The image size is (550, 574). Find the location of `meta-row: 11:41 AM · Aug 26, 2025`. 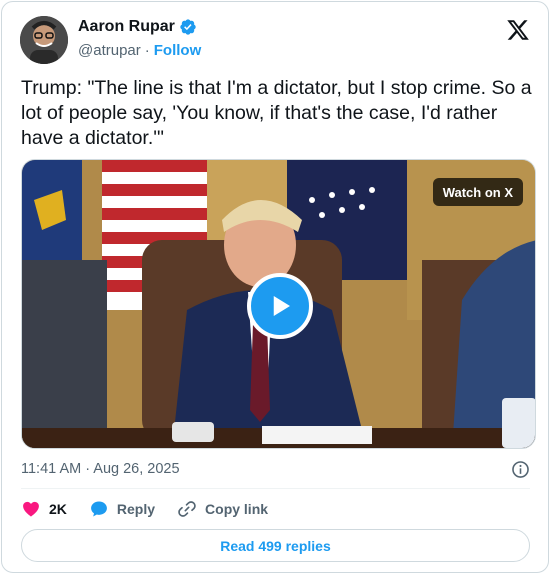

meta-row: 11:41 AM · Aug 26, 2025 is located at coordinates (275, 469).